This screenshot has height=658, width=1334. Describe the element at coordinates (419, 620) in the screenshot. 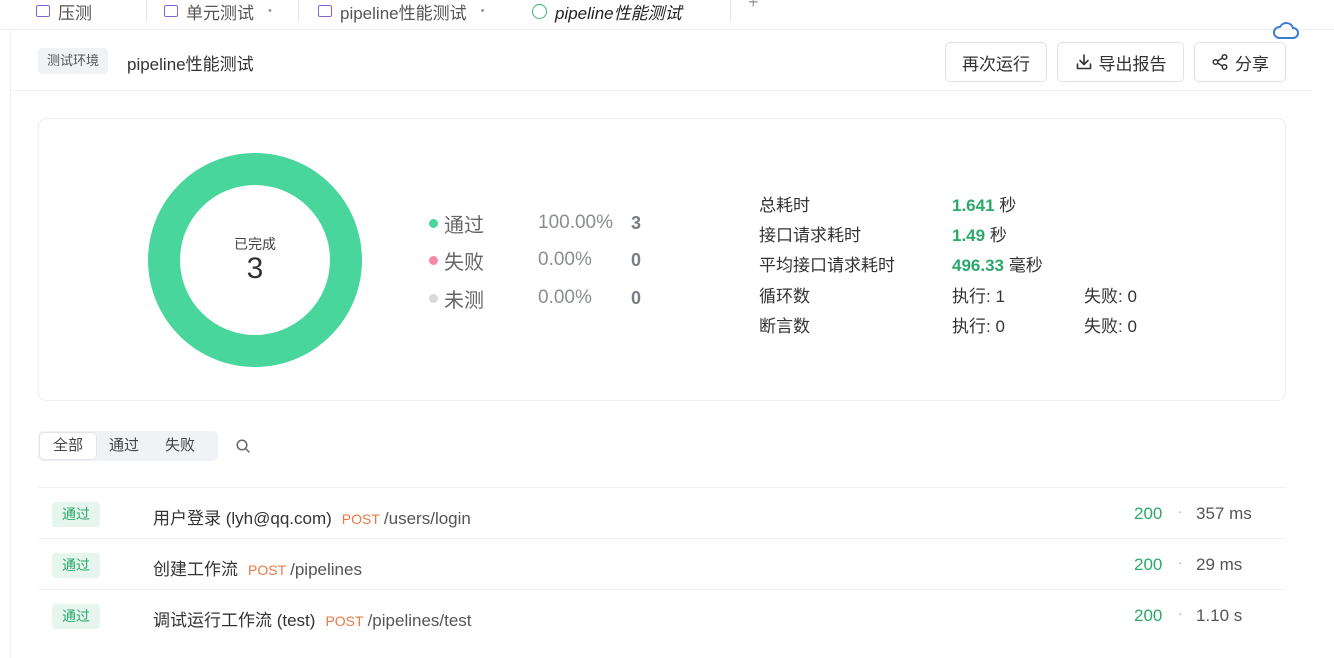

I see `request-path: /pipelines/test` at that location.